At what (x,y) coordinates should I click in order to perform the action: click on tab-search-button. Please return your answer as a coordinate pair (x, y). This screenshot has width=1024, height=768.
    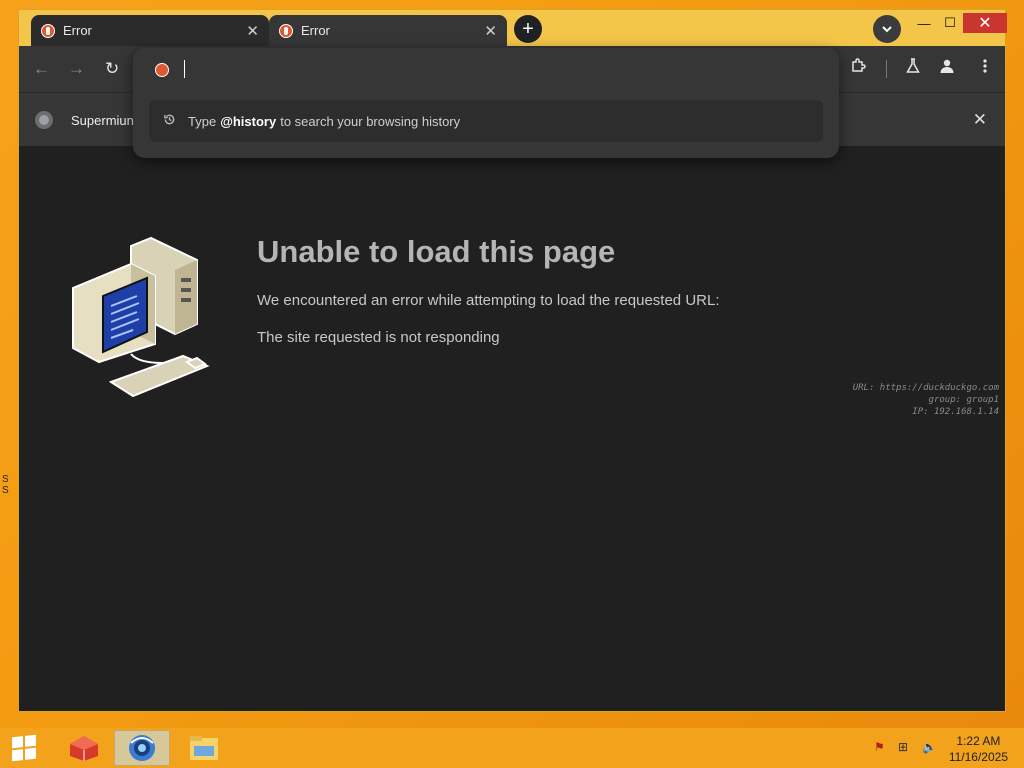
    Looking at the image, I should click on (887, 29).